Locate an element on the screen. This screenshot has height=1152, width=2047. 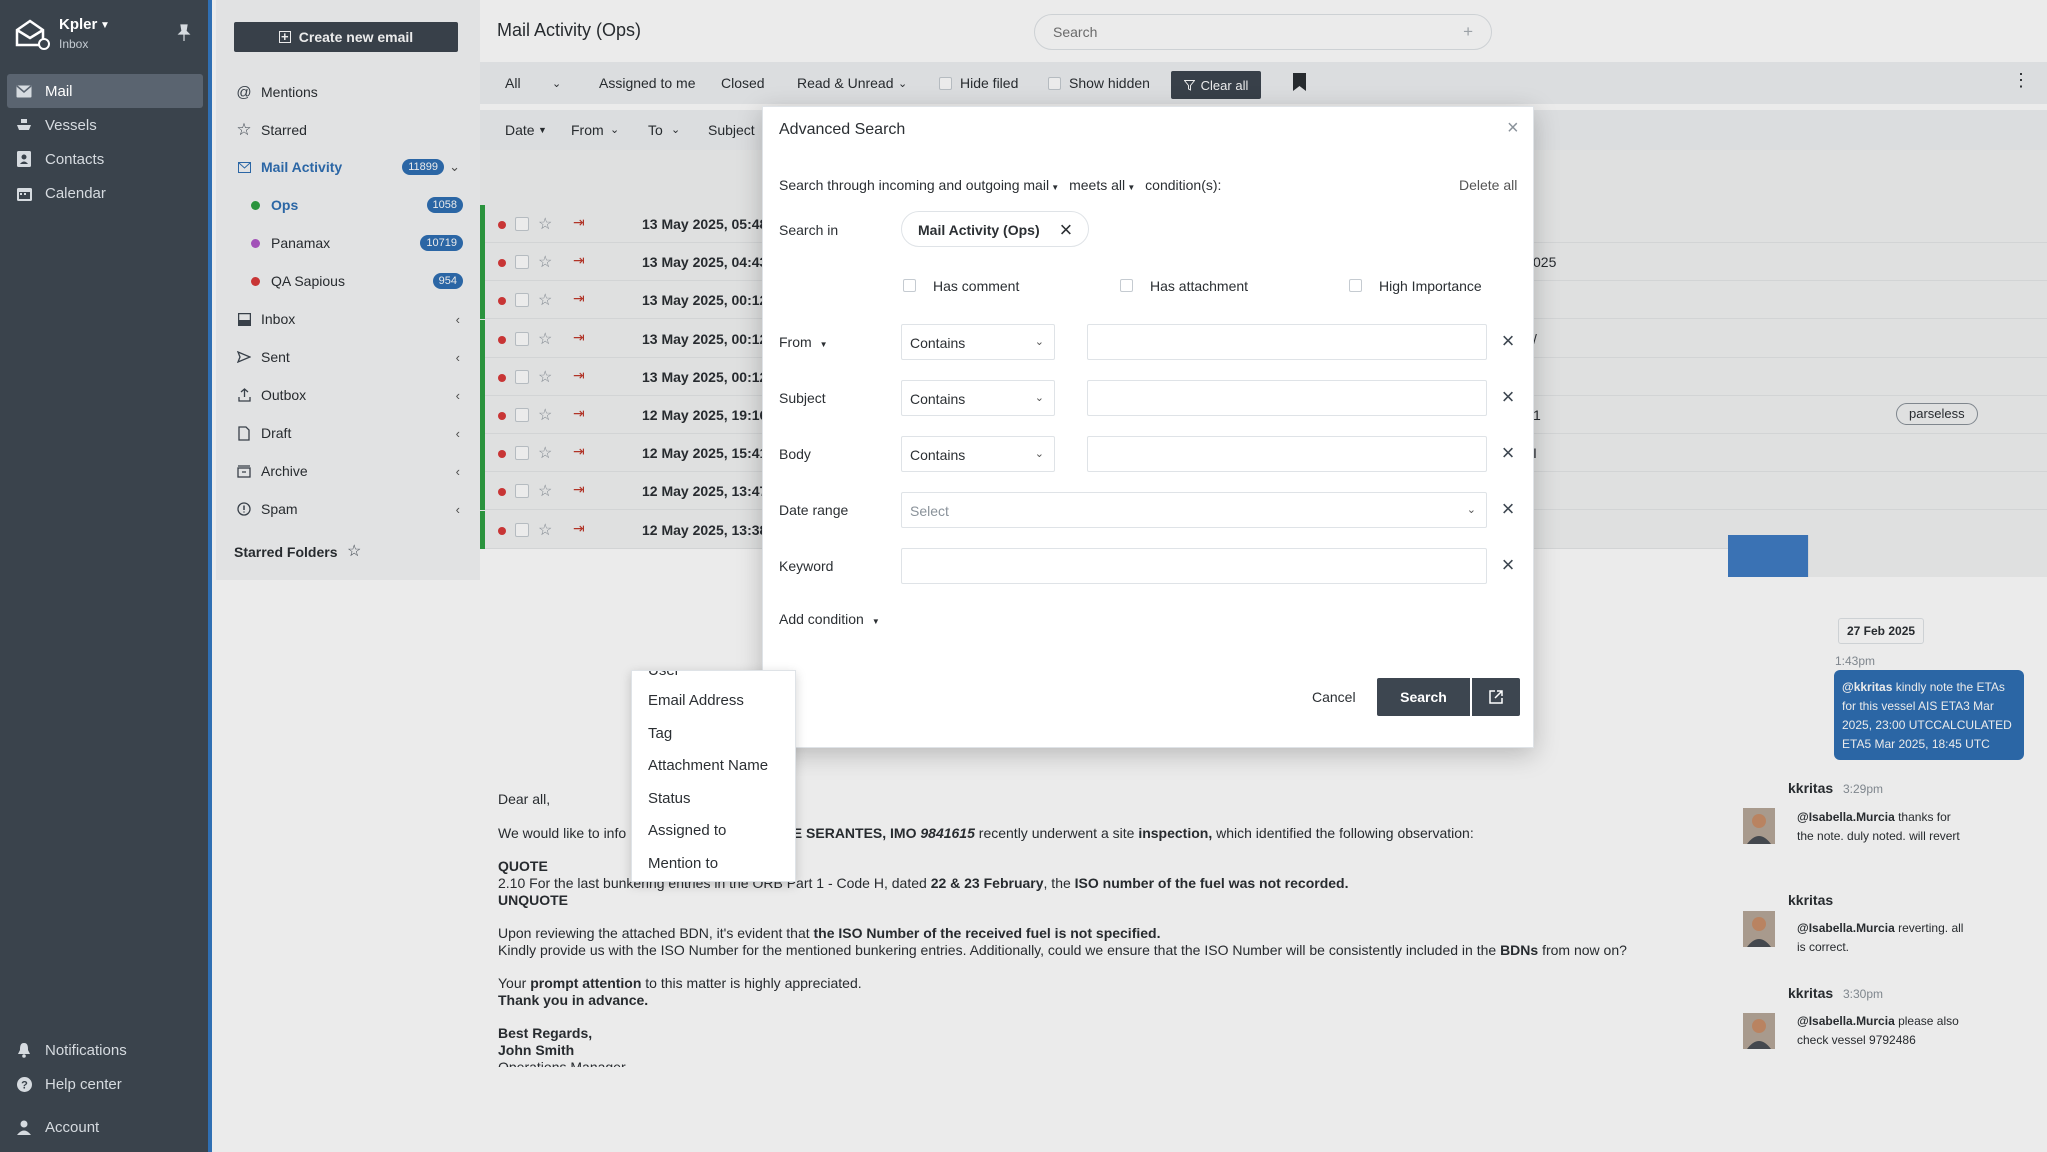
nav-label: Notifications is located at coordinates (86, 1050).